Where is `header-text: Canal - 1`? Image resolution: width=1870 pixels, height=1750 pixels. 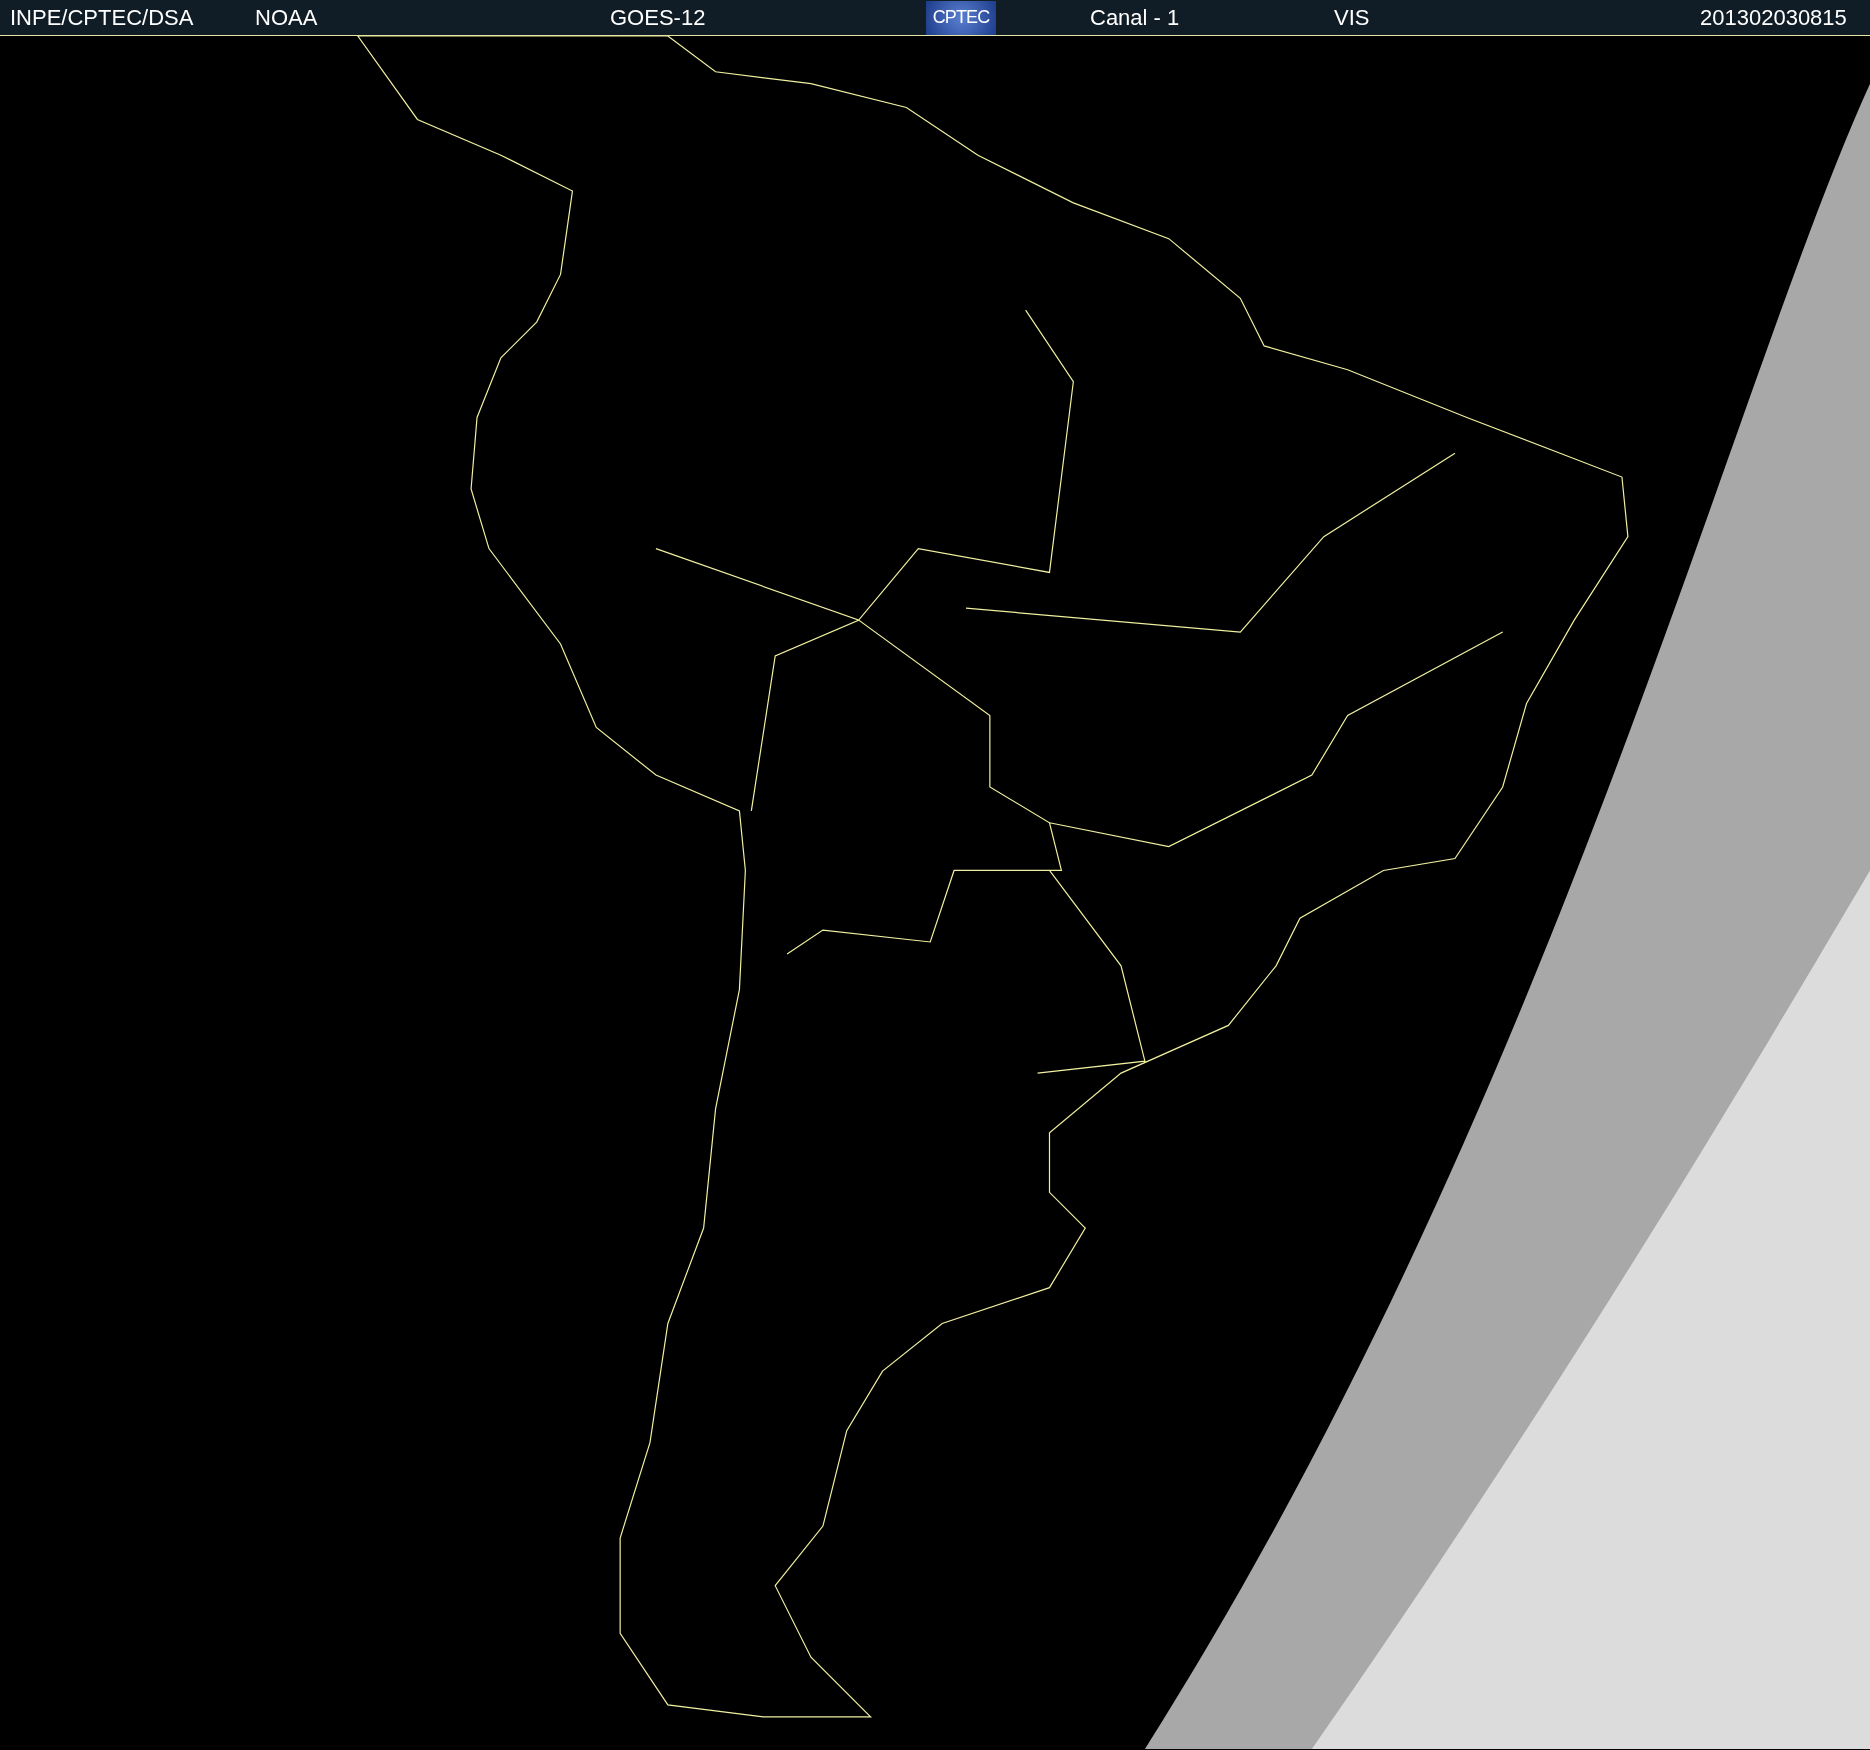
header-text: Canal - 1 is located at coordinates (1135, 18).